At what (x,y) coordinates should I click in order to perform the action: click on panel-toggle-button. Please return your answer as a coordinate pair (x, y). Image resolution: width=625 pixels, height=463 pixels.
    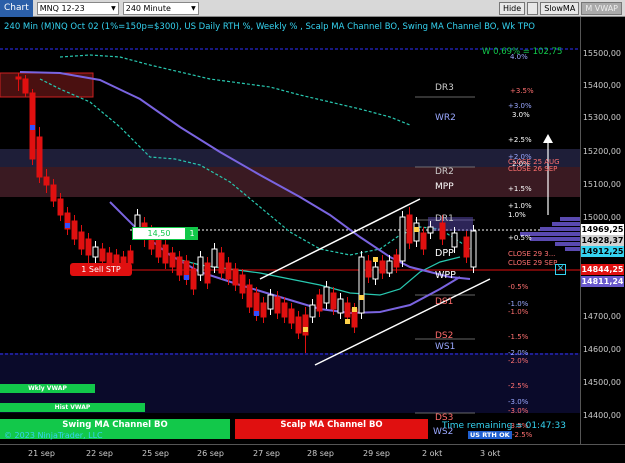
    Looking at the image, I should click on (533, 8).